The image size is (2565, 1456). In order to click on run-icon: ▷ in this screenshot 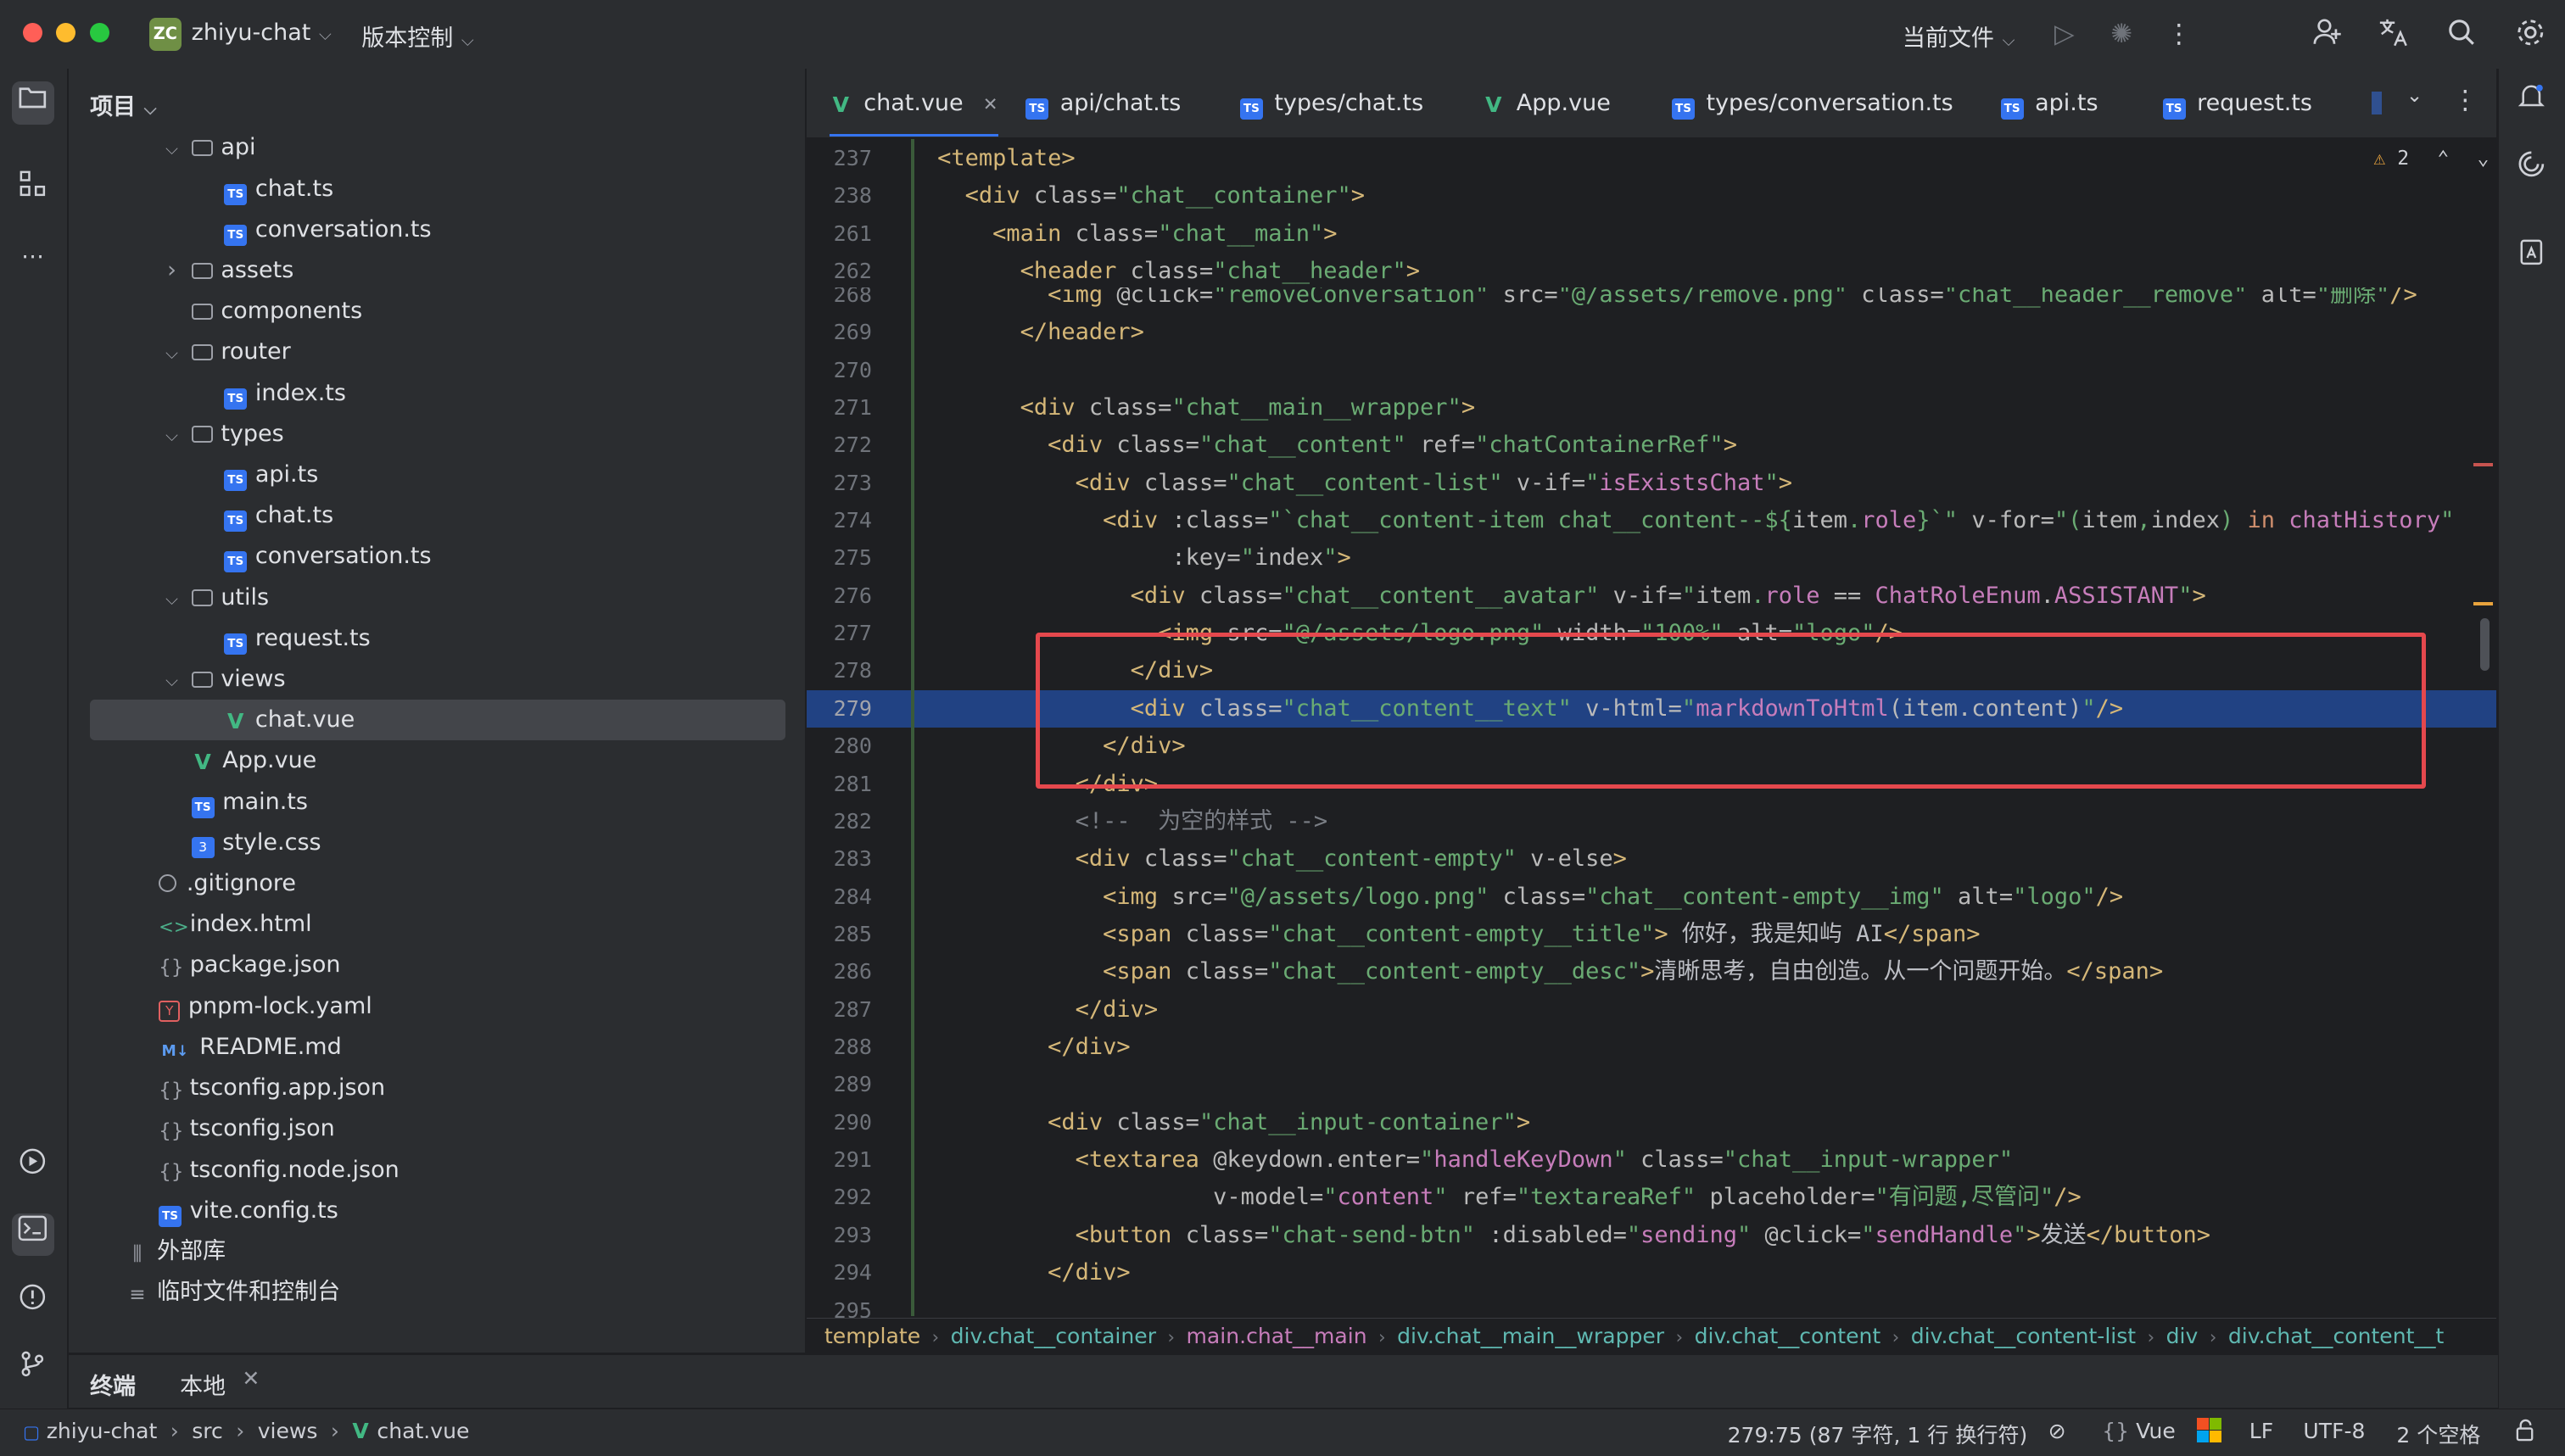, I will do `click(2064, 34)`.